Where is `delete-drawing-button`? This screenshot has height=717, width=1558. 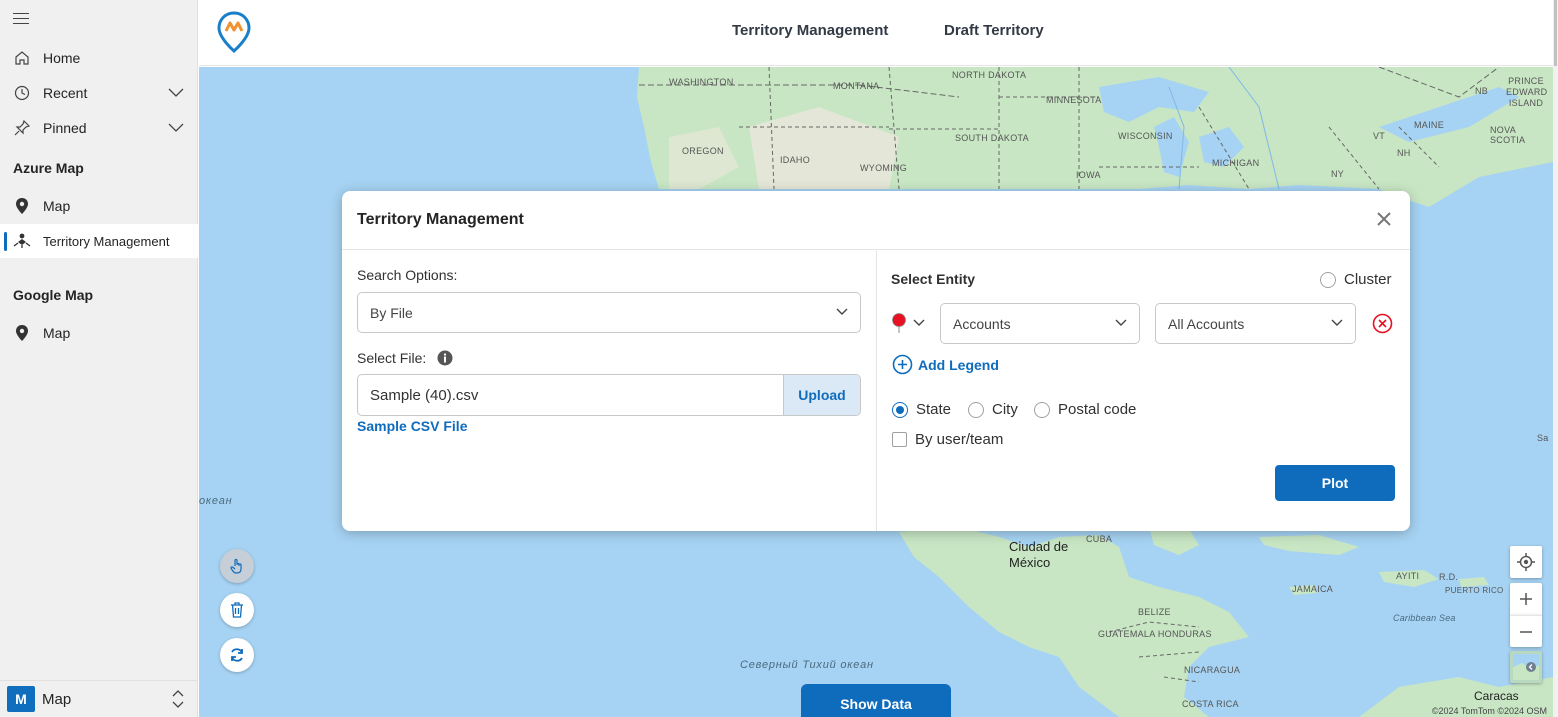
delete-drawing-button is located at coordinates (237, 610).